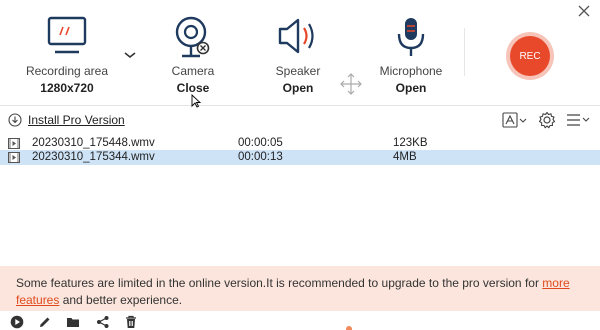 This screenshot has width=600, height=330. Describe the element at coordinates (298, 71) in the screenshot. I see `speaker-label: Speaker` at that location.